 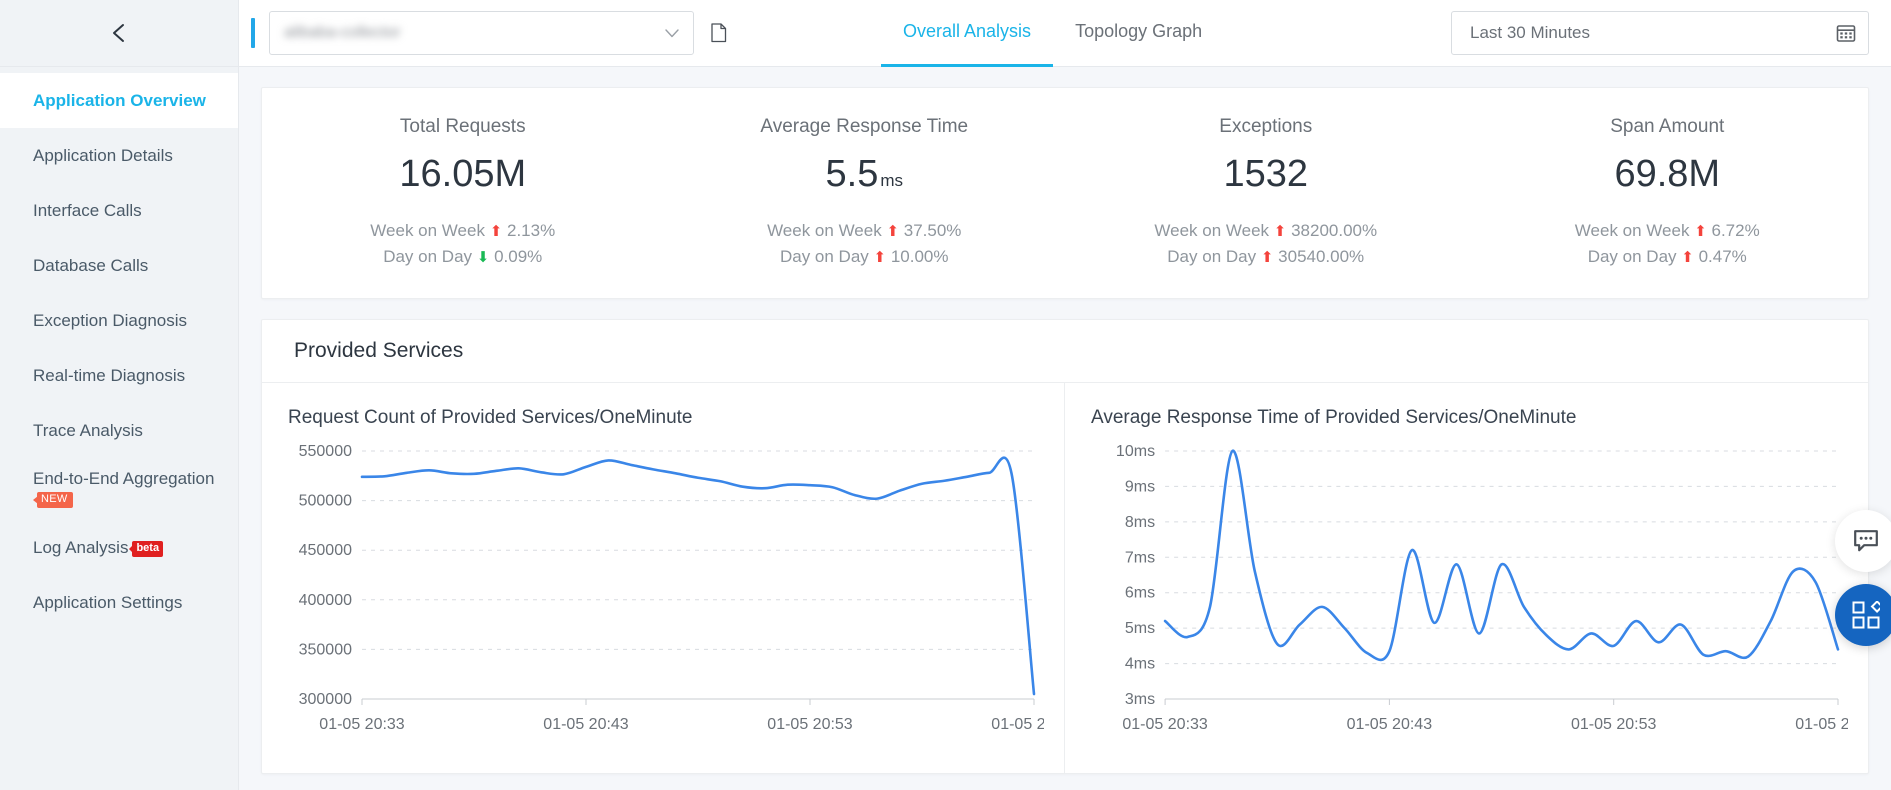 I want to click on y-axis-tick-label: 300000, so click(x=325, y=699).